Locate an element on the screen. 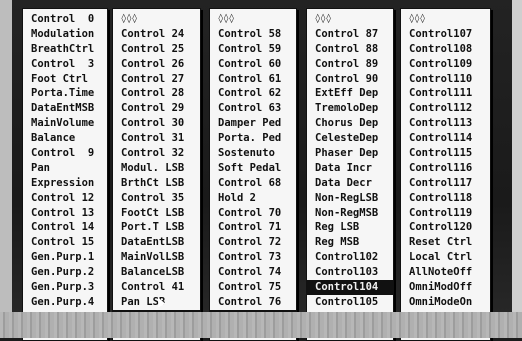 The image size is (522, 341). menu-item: Hold 2 is located at coordinates (253, 198).